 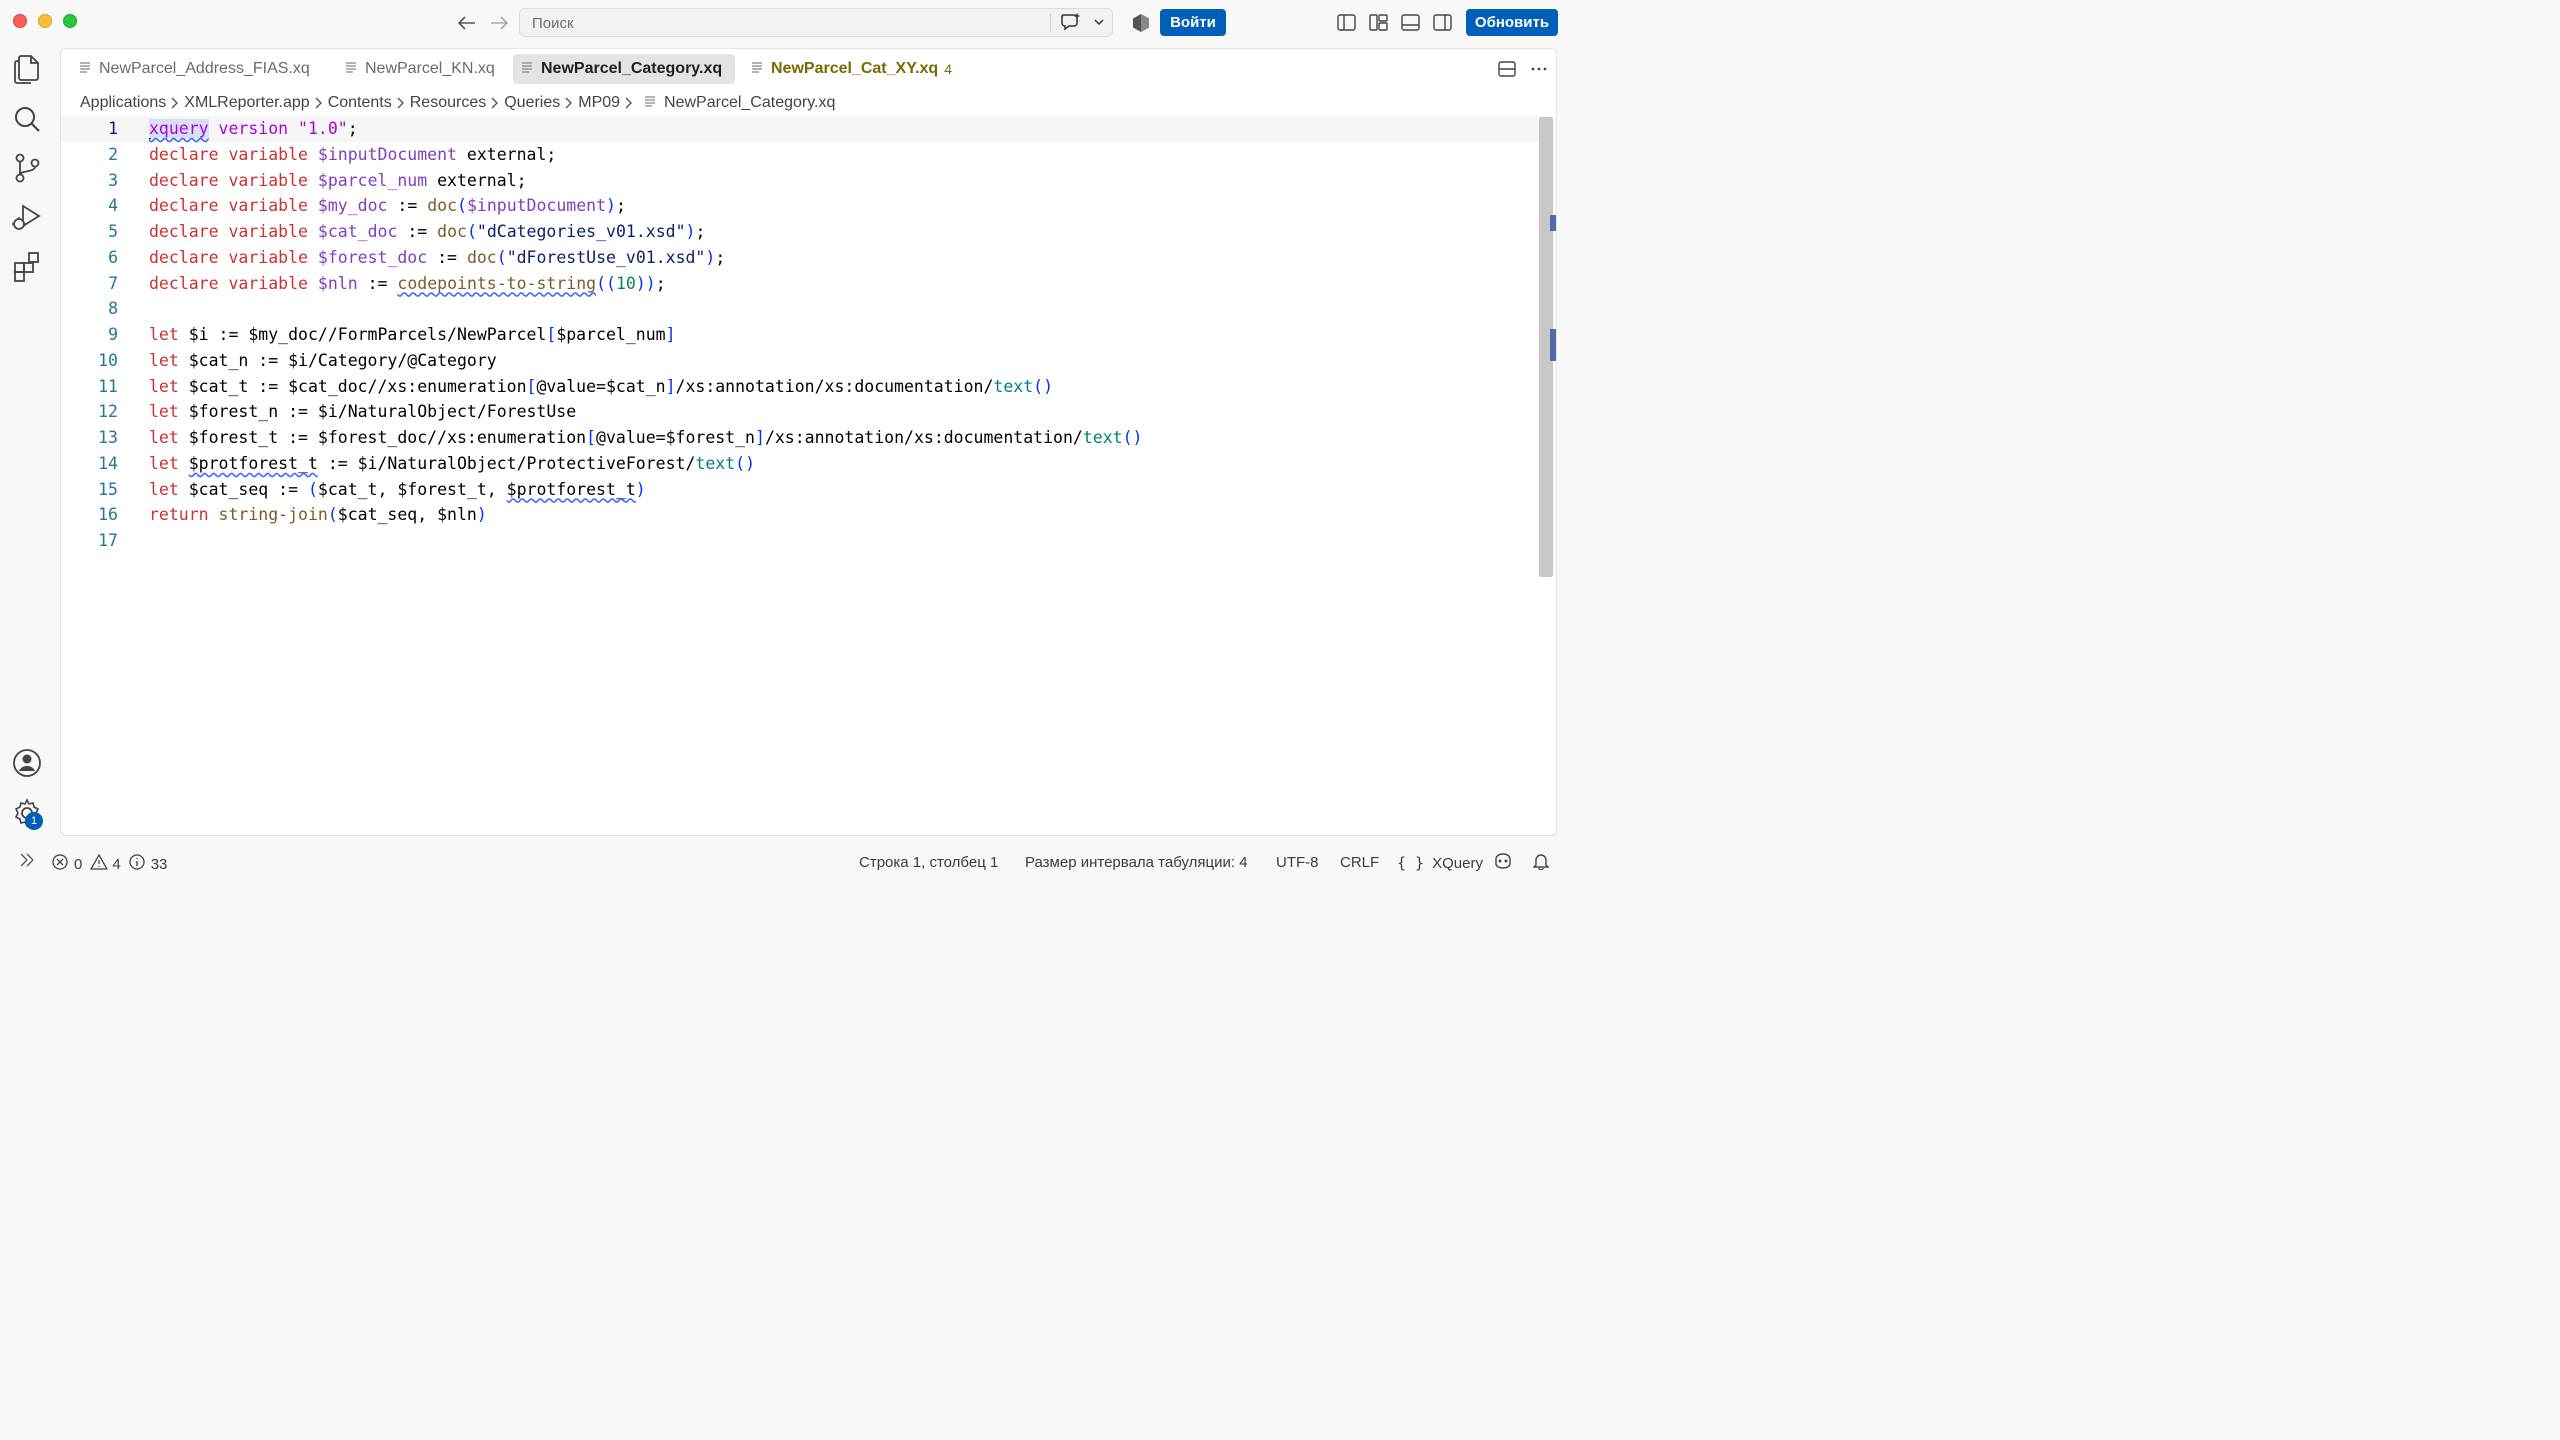 What do you see at coordinates (1440, 863) in the screenshot?
I see `language-mode: { } XQuery` at bounding box center [1440, 863].